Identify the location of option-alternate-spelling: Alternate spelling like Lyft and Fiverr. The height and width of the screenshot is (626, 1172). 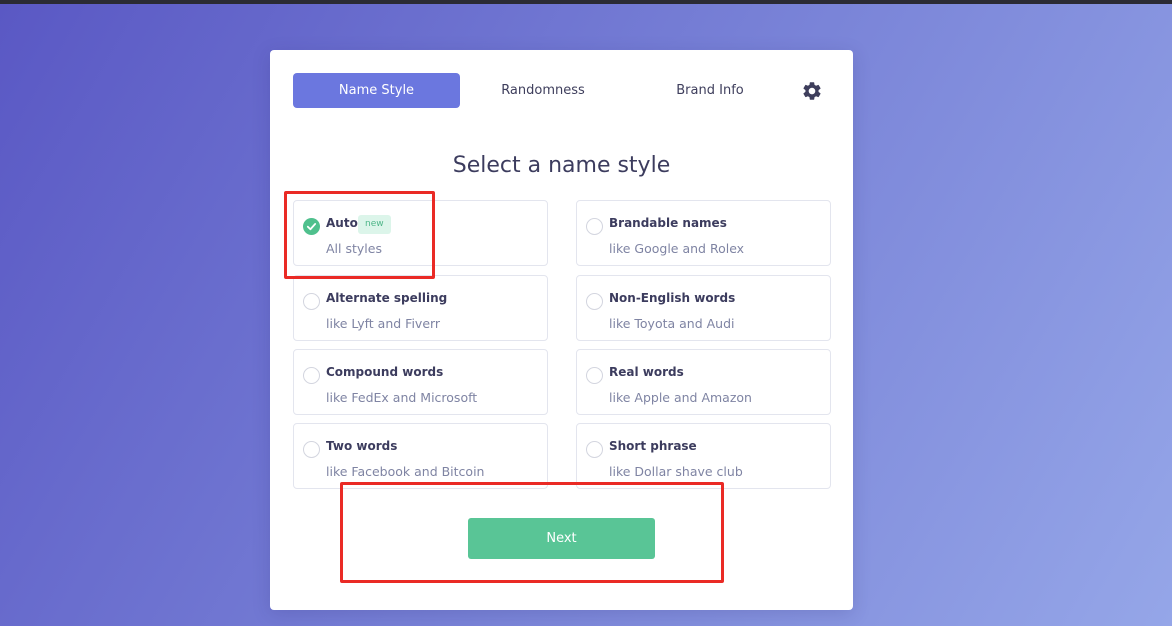
(420, 308).